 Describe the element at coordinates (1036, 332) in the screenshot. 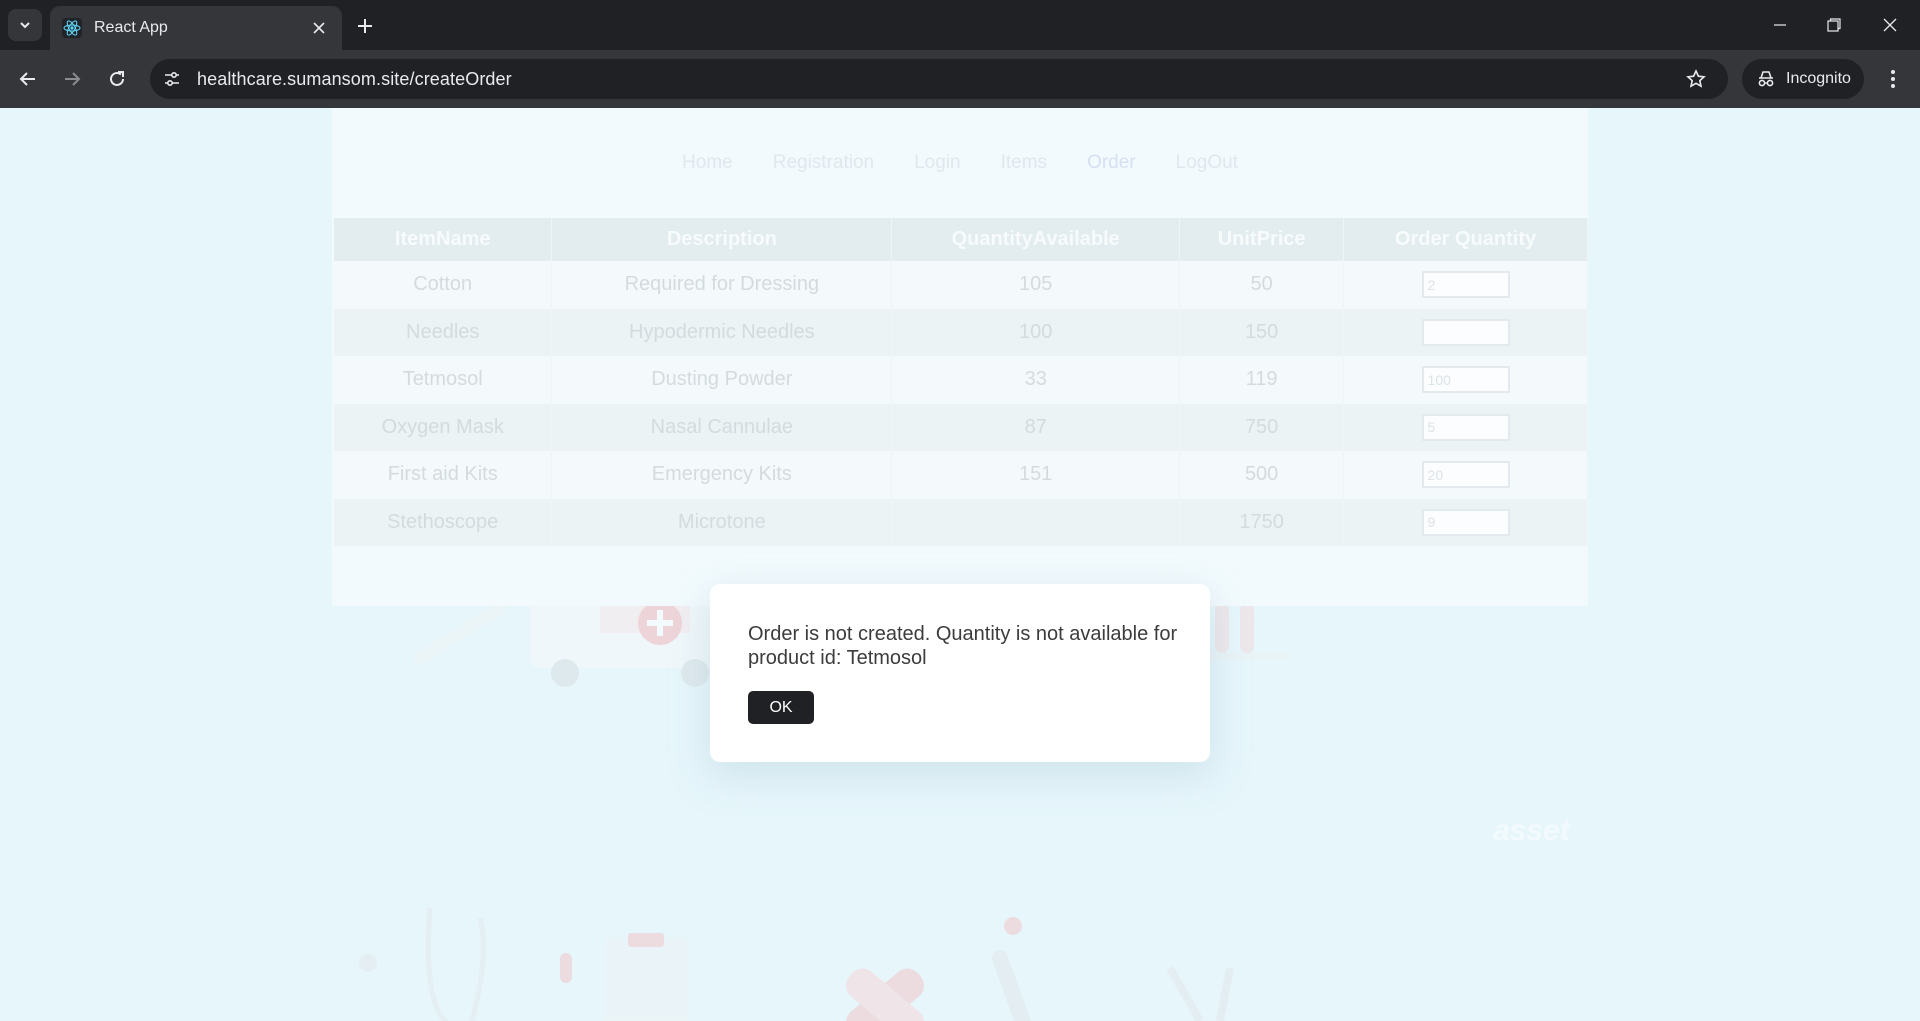

I see `item-quantity-available: 100` at that location.